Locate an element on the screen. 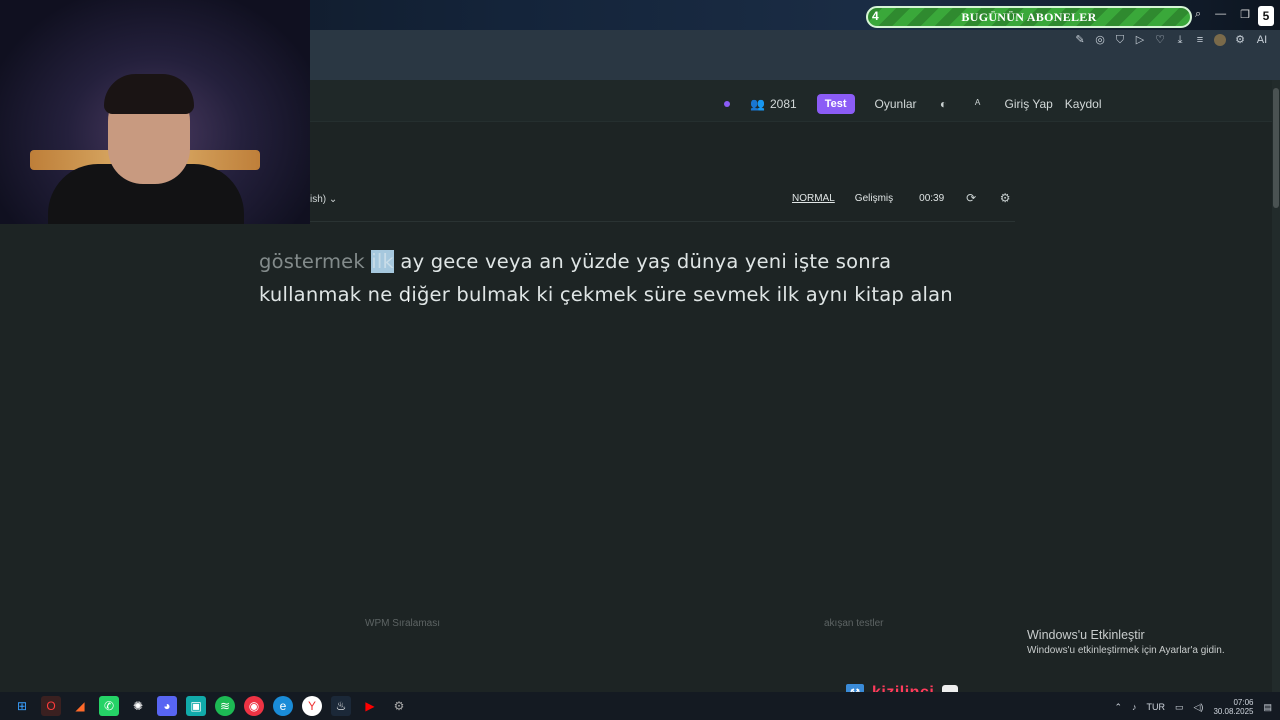  users-icon: 👥 is located at coordinates (757, 104).